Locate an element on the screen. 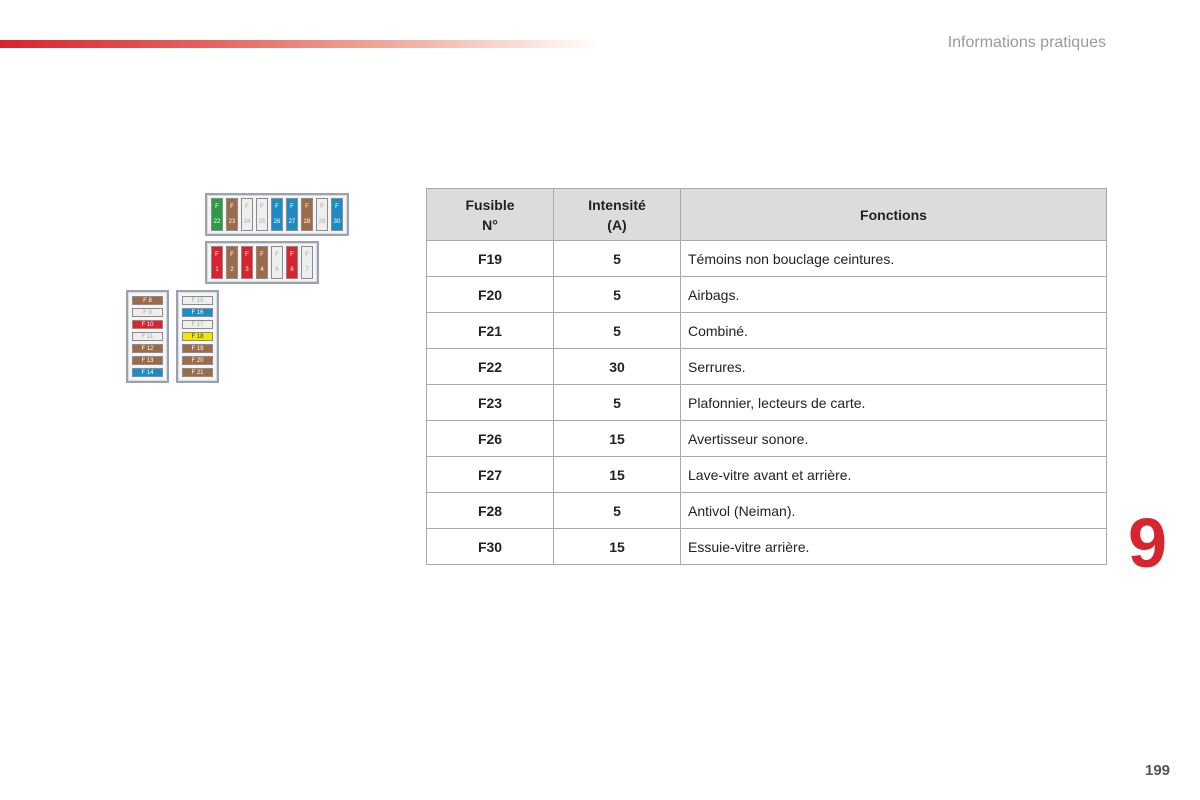 This screenshot has width=1200, height=800. cell-fuse: F22 is located at coordinates (490, 366).